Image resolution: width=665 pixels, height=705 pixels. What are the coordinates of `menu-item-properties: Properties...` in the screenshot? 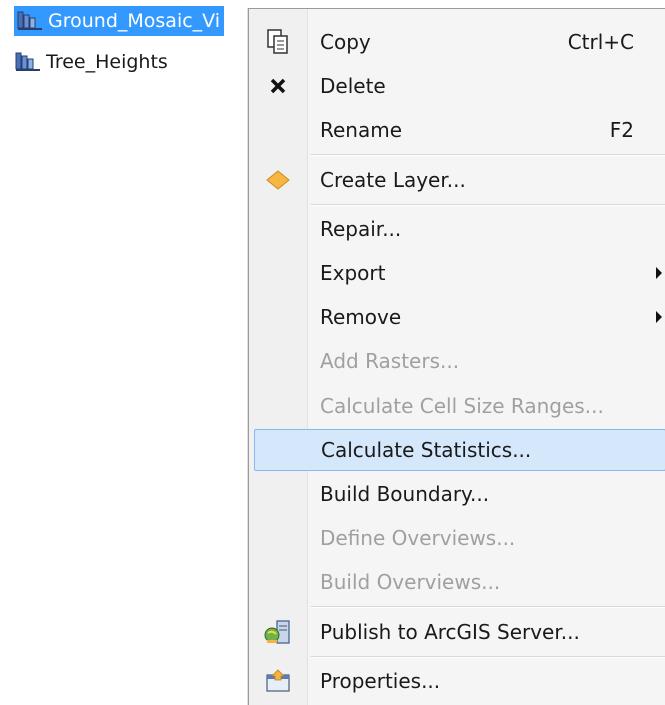 It's located at (459, 681).